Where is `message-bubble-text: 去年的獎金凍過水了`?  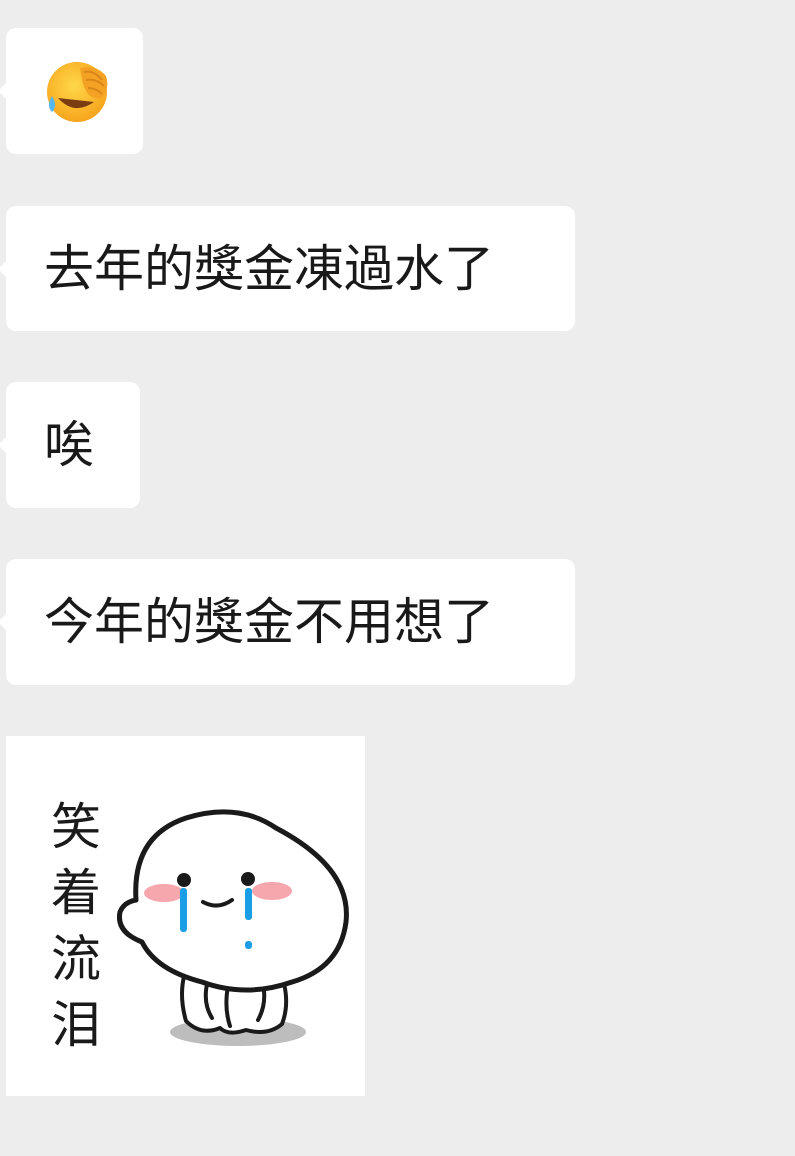 message-bubble-text: 去年的獎金凍過水了 is located at coordinates (287, 268).